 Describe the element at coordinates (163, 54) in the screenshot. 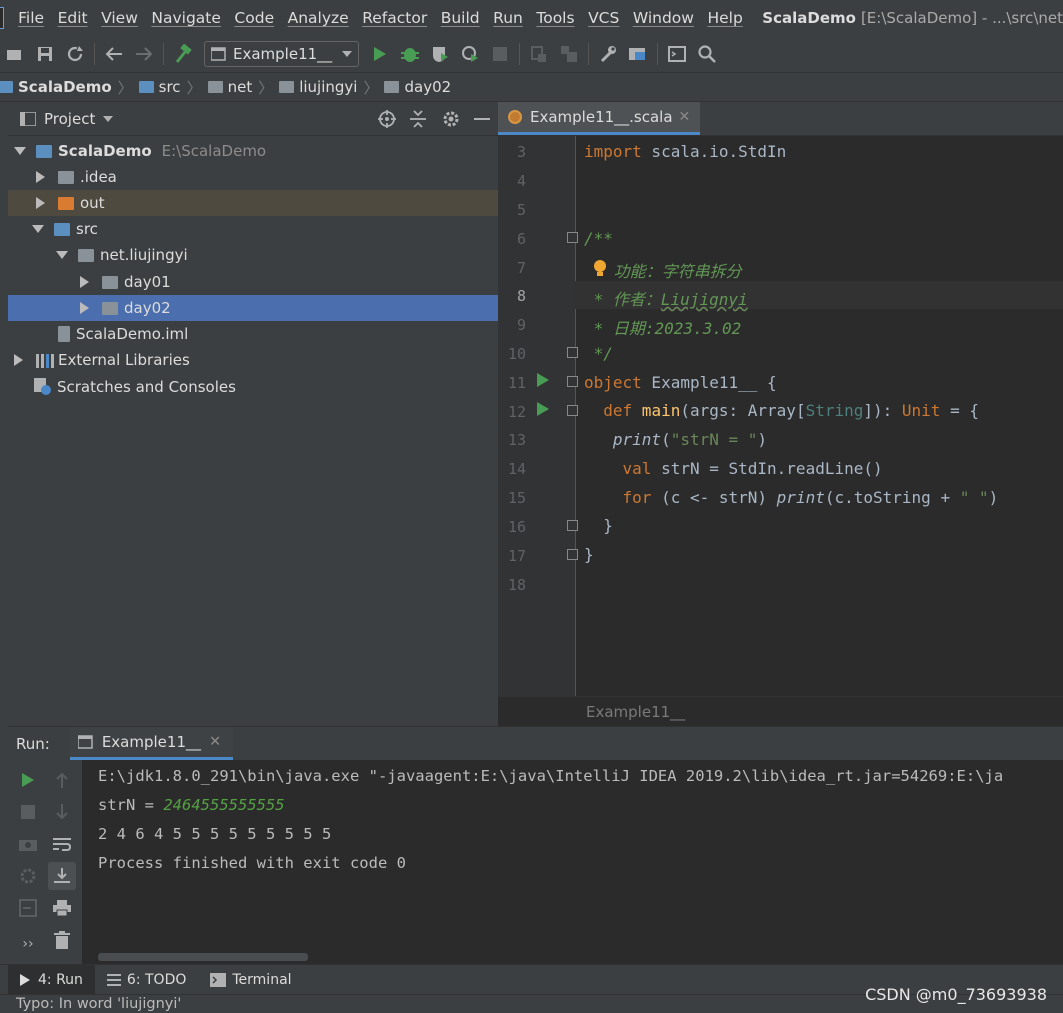

I see `toolbar-separator` at that location.